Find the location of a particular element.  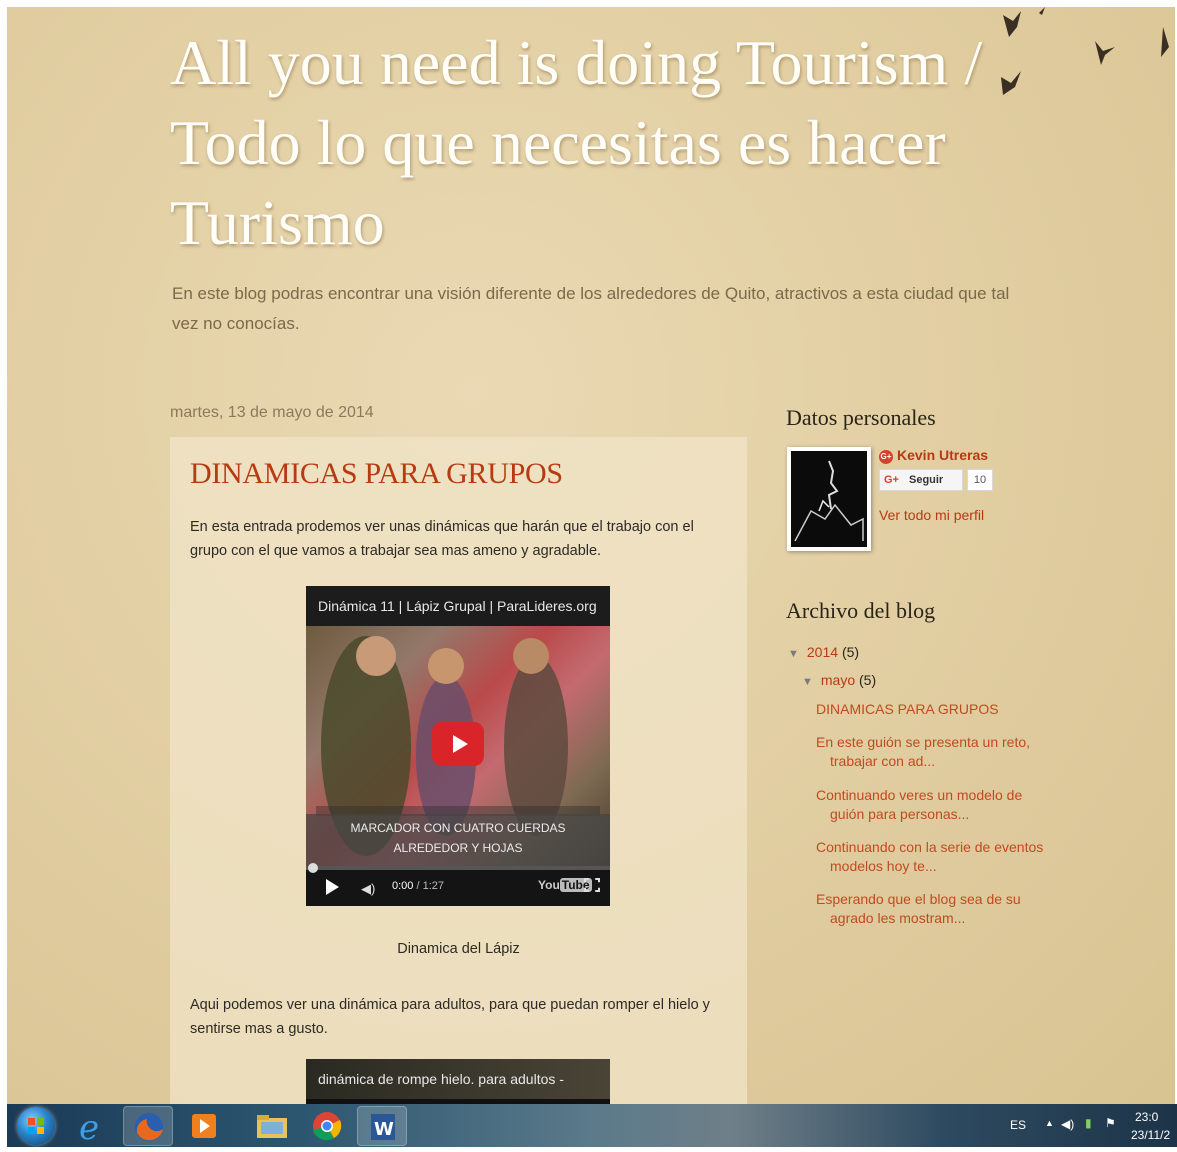

overlay-line-1: MARCADOR CON CUATRO CUERDAS is located at coordinates (458, 828).